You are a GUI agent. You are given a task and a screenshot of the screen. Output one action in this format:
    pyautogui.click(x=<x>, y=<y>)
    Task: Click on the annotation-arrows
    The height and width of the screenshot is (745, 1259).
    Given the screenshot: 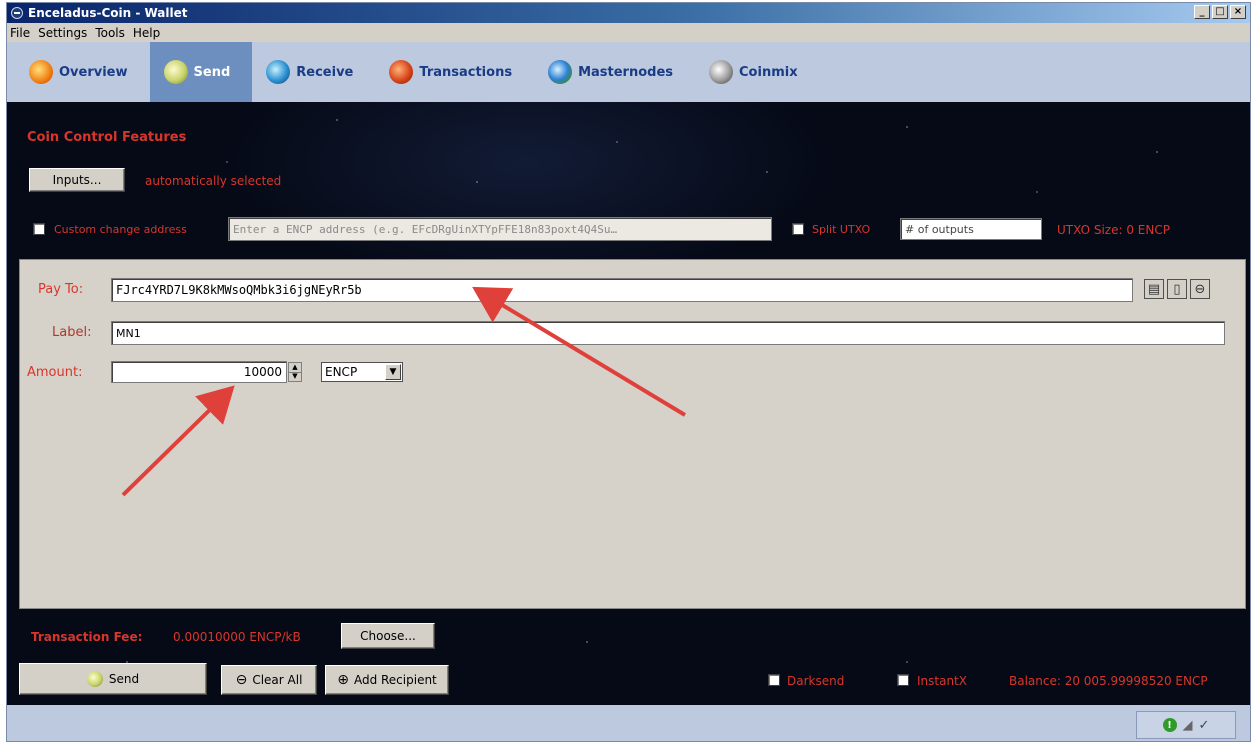 What is the action you would take?
    pyautogui.click(x=404, y=391)
    